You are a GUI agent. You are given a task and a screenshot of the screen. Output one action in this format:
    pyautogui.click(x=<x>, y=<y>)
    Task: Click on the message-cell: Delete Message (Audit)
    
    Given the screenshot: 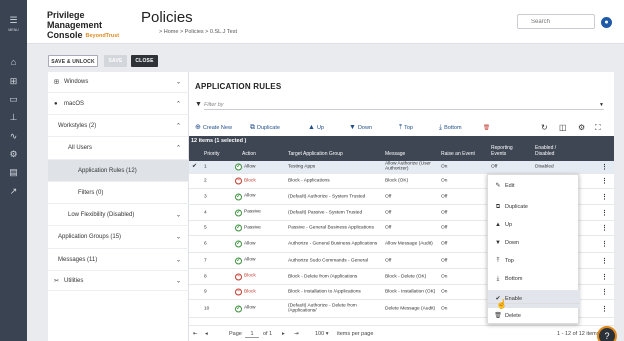 What is the action you would take?
    pyautogui.click(x=410, y=308)
    